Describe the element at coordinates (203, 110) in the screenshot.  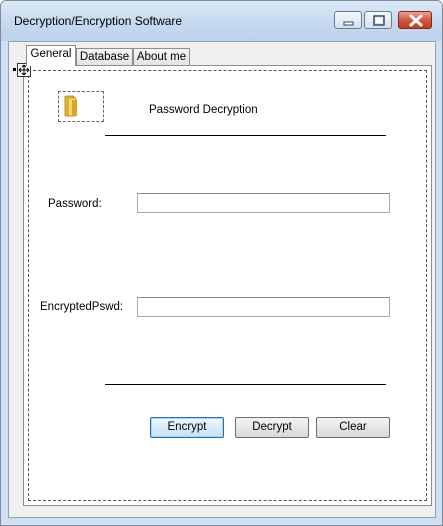
I see `heading-label: Password Decryption` at that location.